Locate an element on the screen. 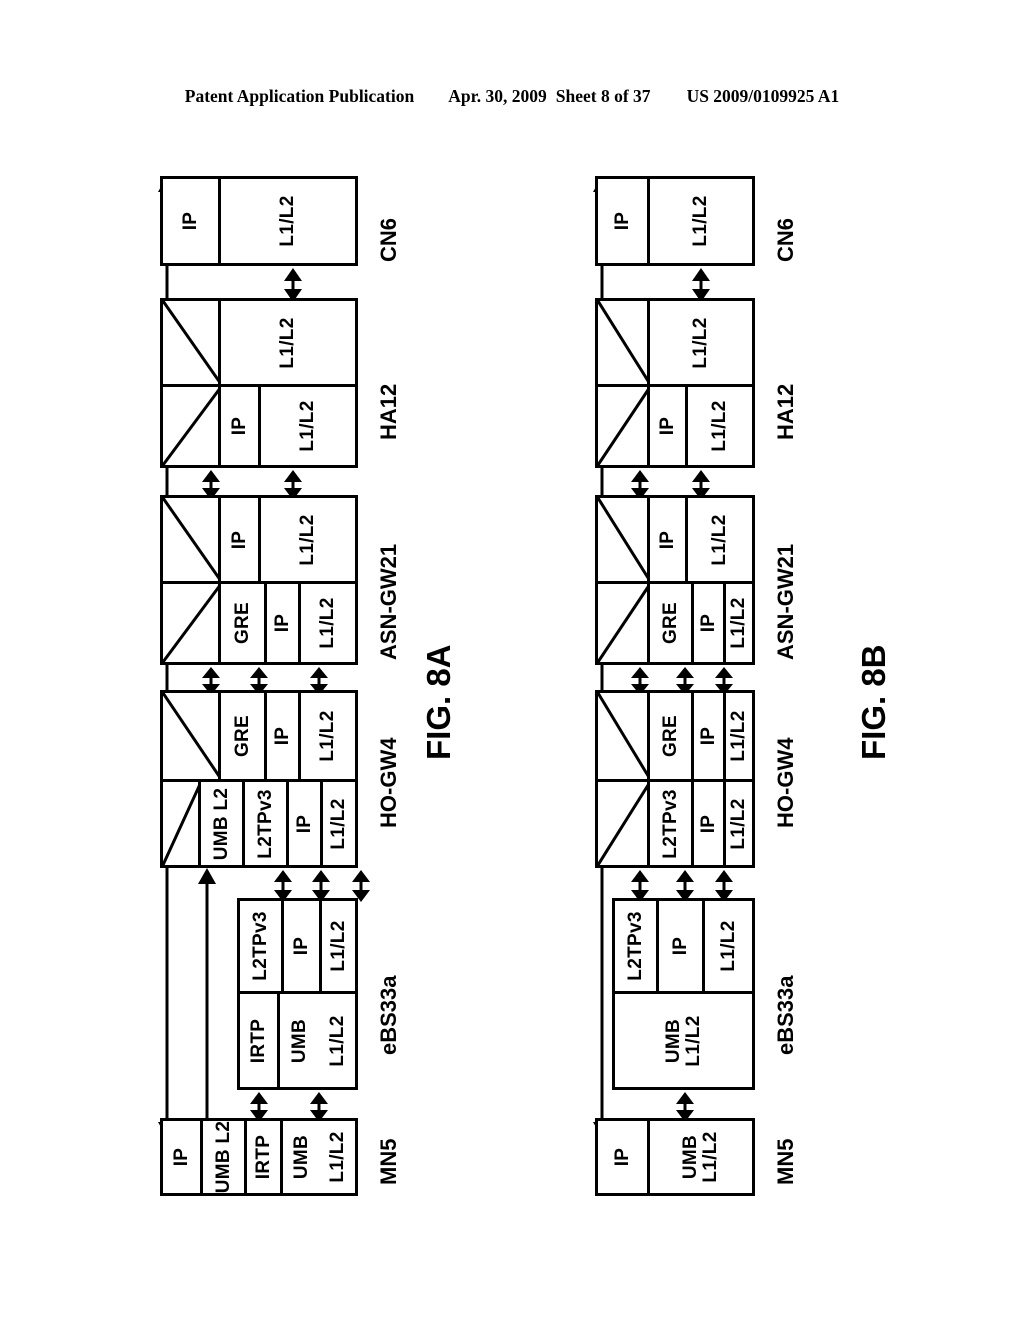 The image size is (1024, 1320). stack-cn6-fig8b: IP L1/L2 is located at coordinates (675, 221).